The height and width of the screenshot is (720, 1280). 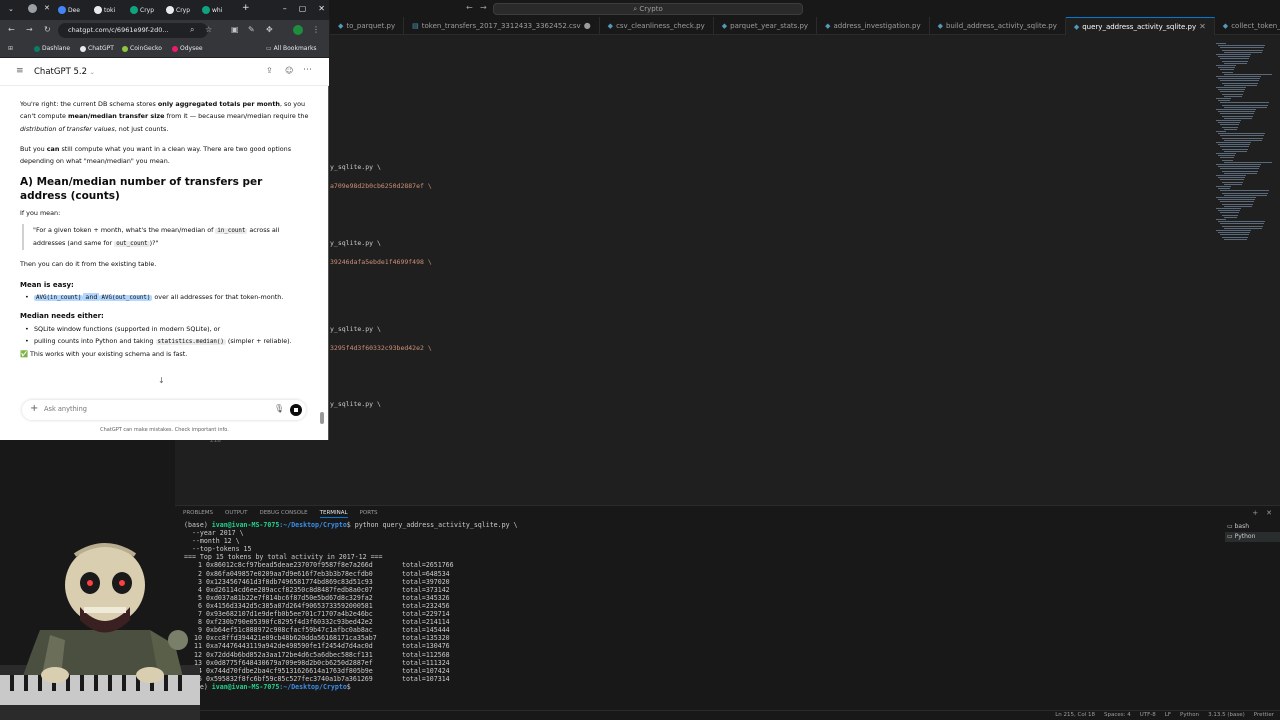 What do you see at coordinates (64, 72) in the screenshot?
I see `model-selector: ChatGPT 5.2 ⌄` at bounding box center [64, 72].